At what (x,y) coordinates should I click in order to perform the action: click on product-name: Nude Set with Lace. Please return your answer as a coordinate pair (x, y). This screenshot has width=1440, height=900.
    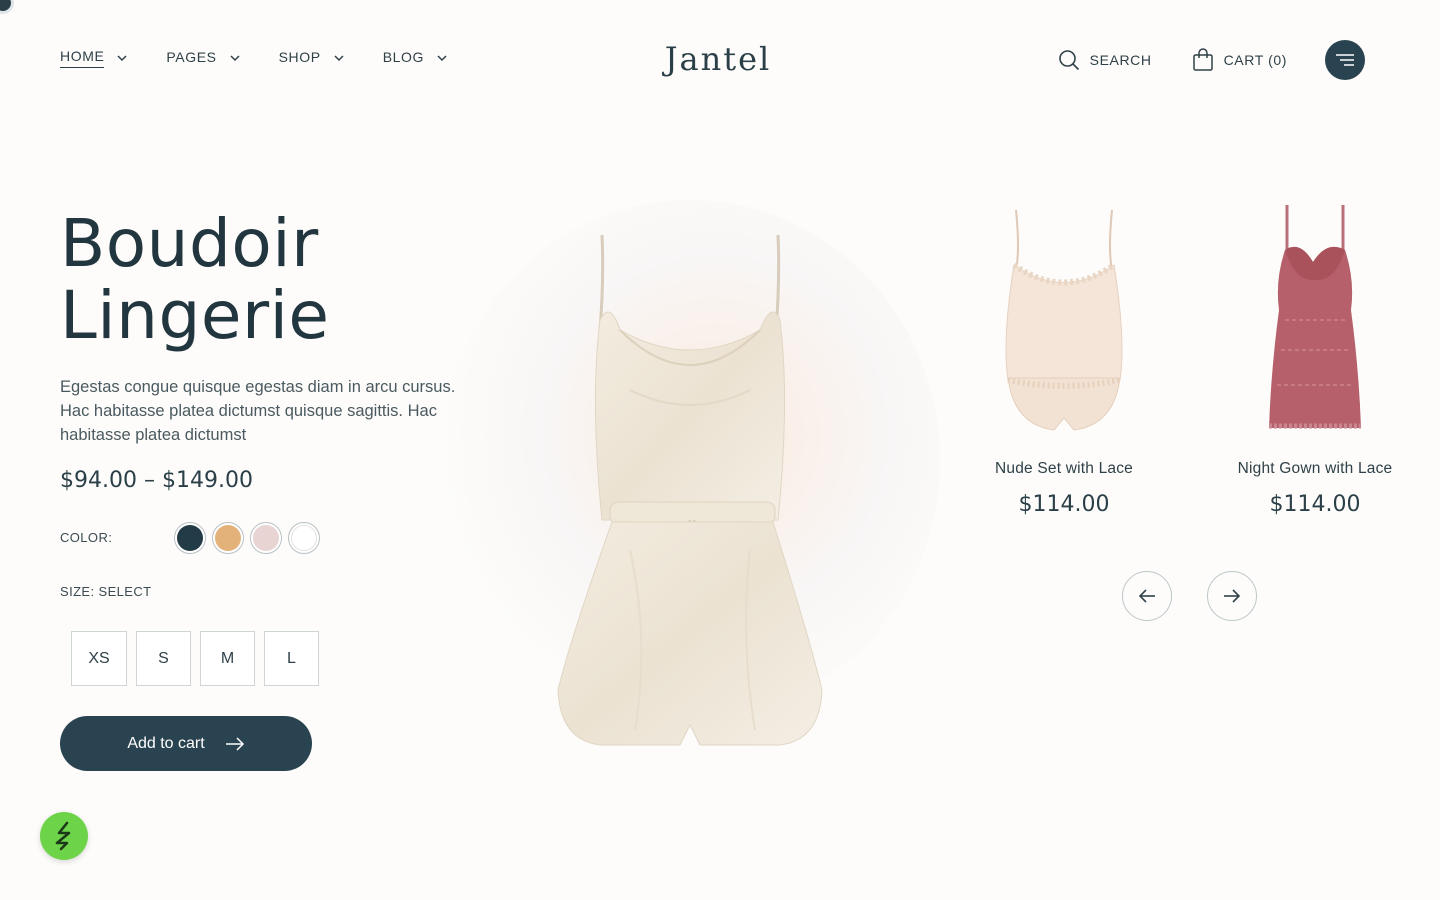
    Looking at the image, I should click on (1063, 468).